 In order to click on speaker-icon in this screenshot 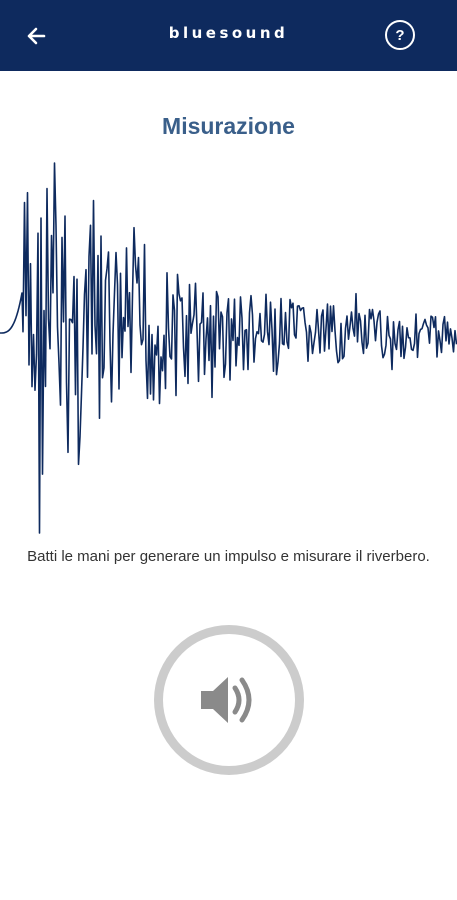, I will do `click(226, 700)`.